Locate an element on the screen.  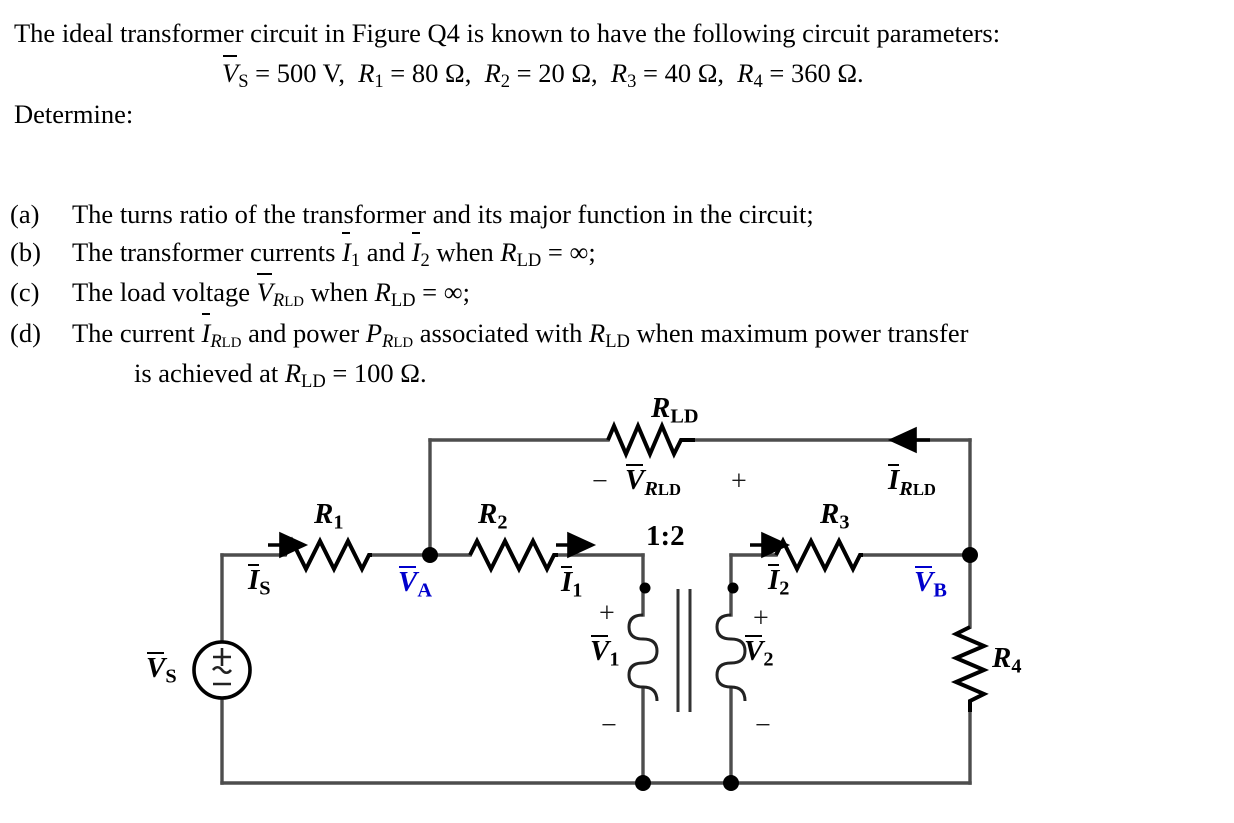
label-r3: R3 is located at coordinates (835, 516).